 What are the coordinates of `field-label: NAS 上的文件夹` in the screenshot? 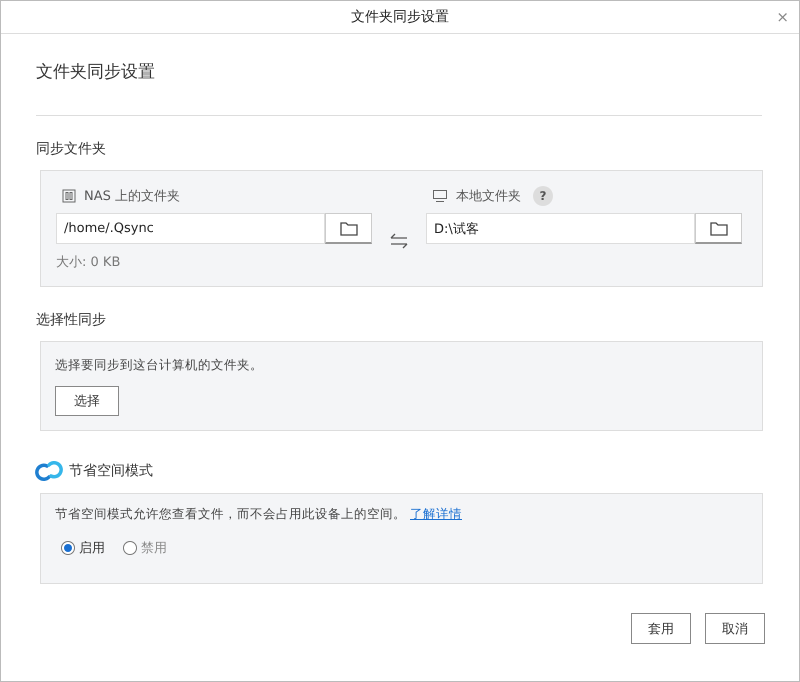 It's located at (132, 196).